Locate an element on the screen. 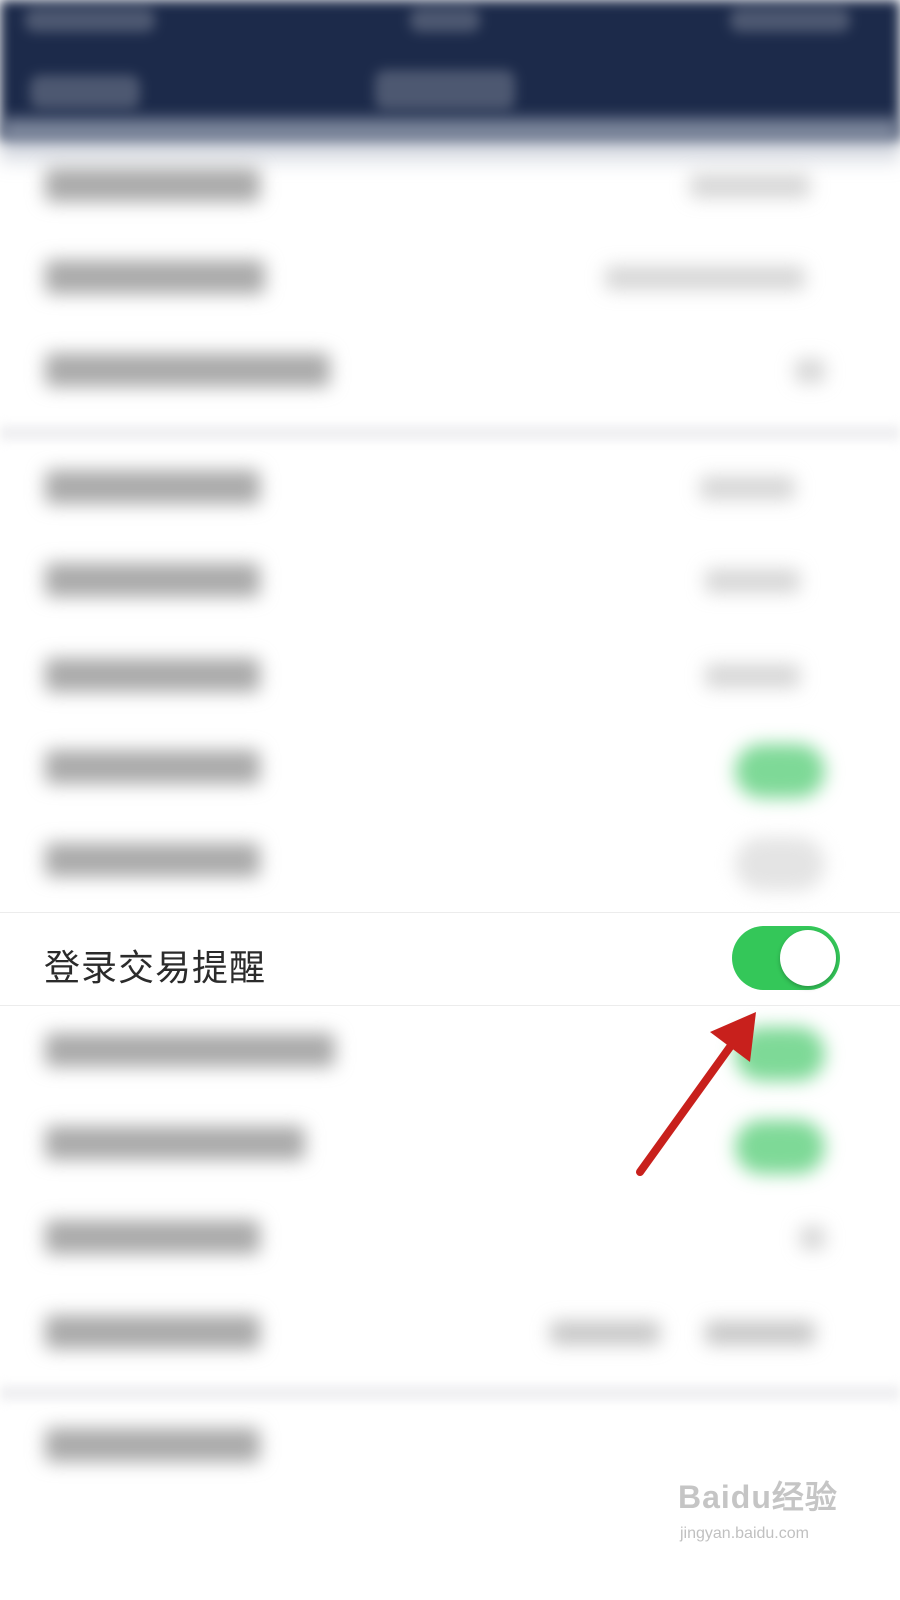  status-bar-left is located at coordinates (90, 20).